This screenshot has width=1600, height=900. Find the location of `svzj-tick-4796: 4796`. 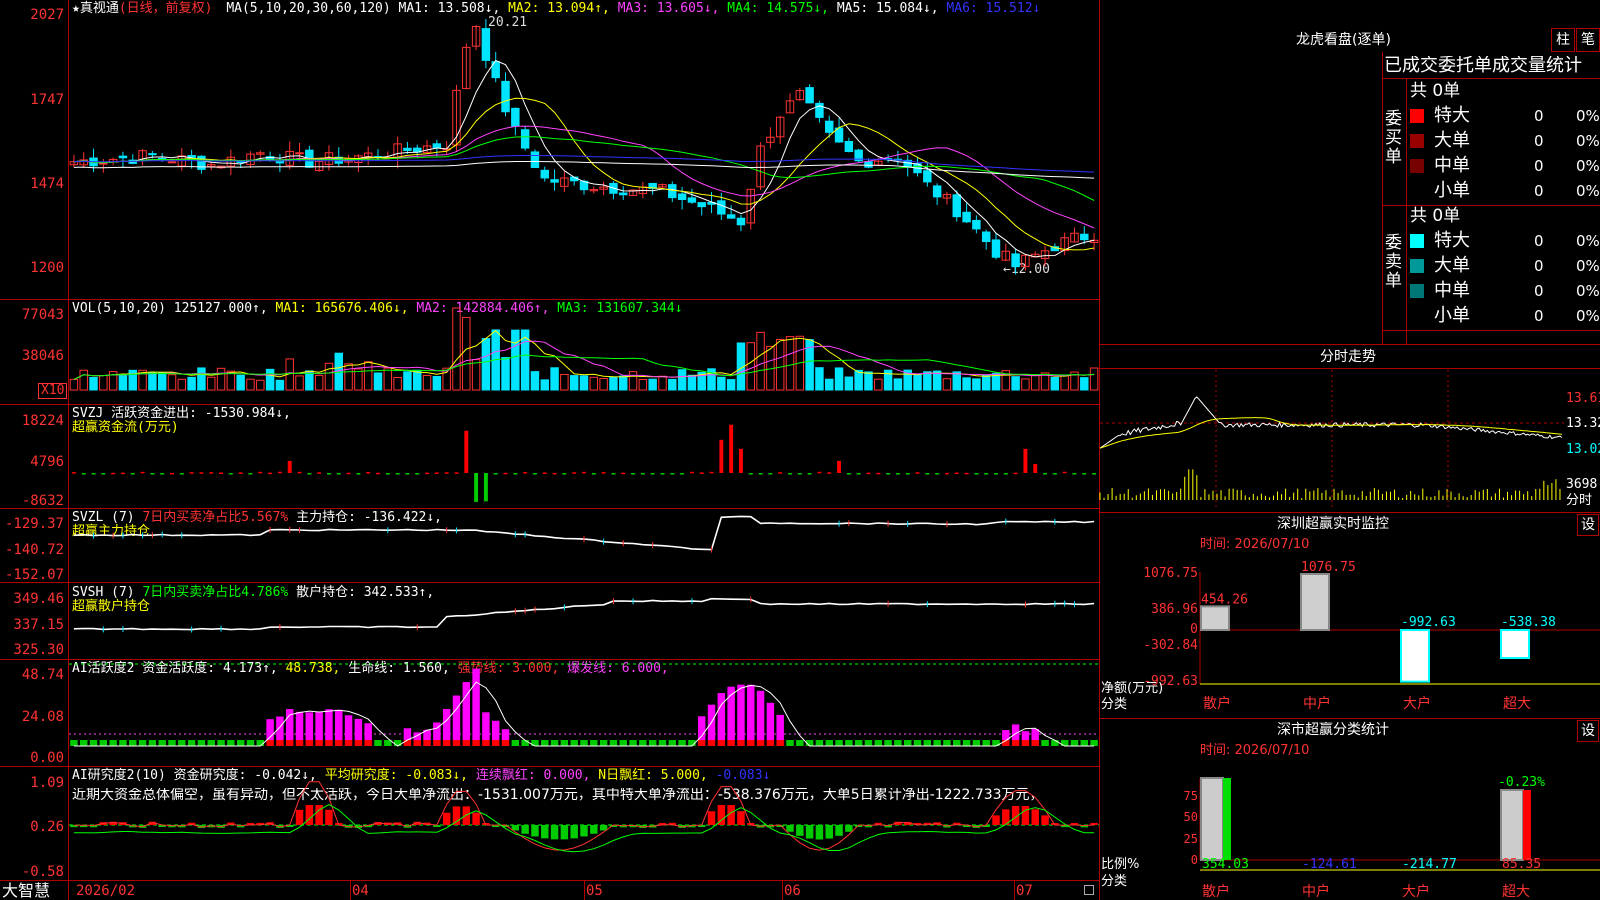

svzj-tick-4796: 4796 is located at coordinates (47, 462).